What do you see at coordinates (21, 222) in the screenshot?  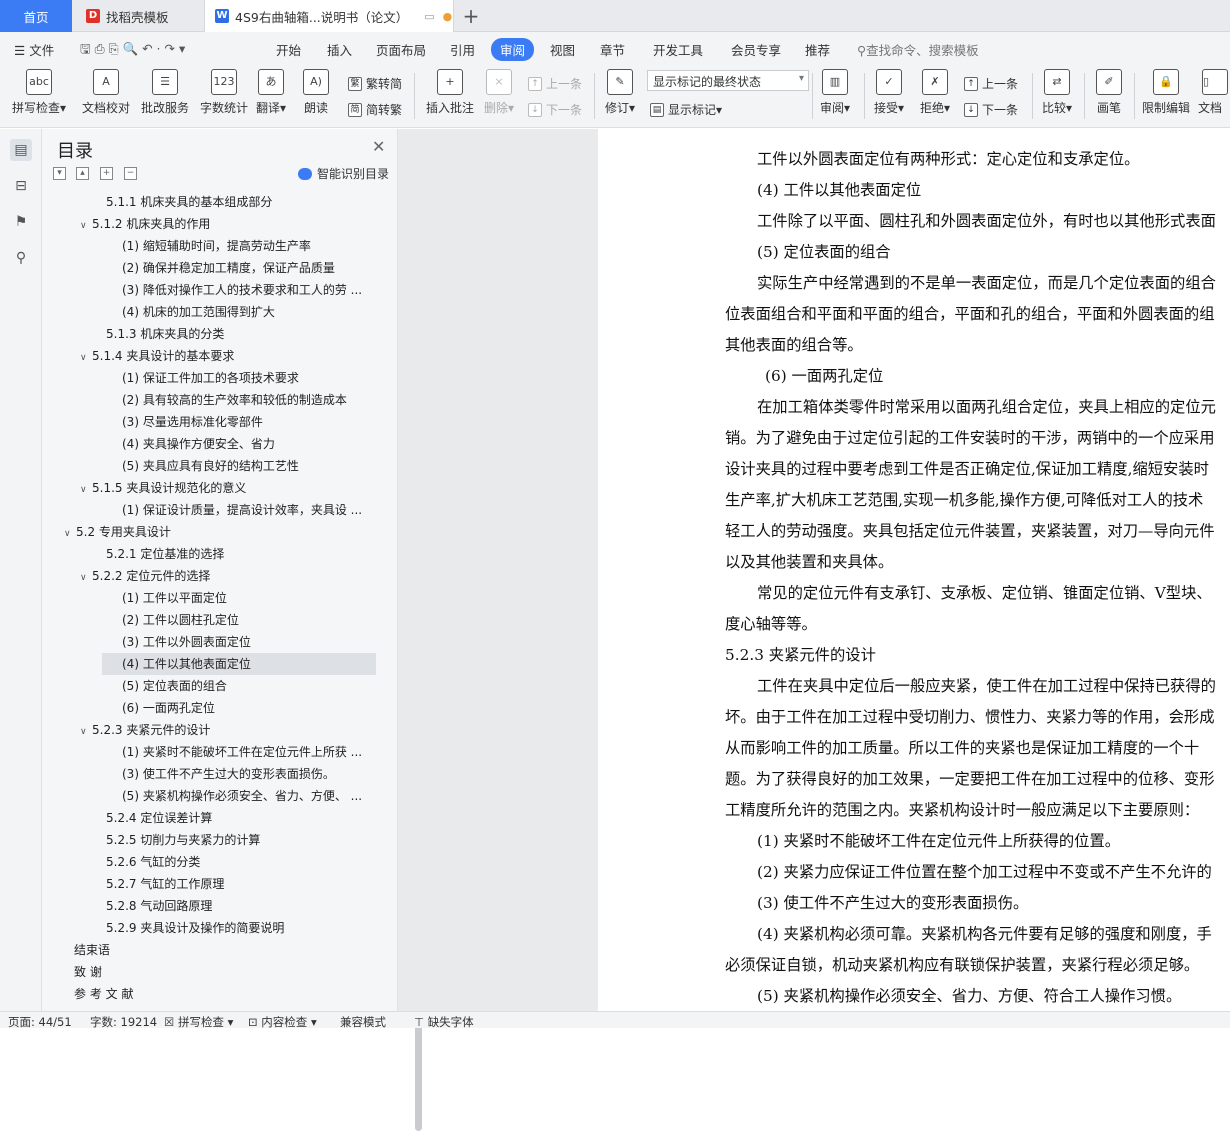 I see `bookmark-icon: ⚑` at bounding box center [21, 222].